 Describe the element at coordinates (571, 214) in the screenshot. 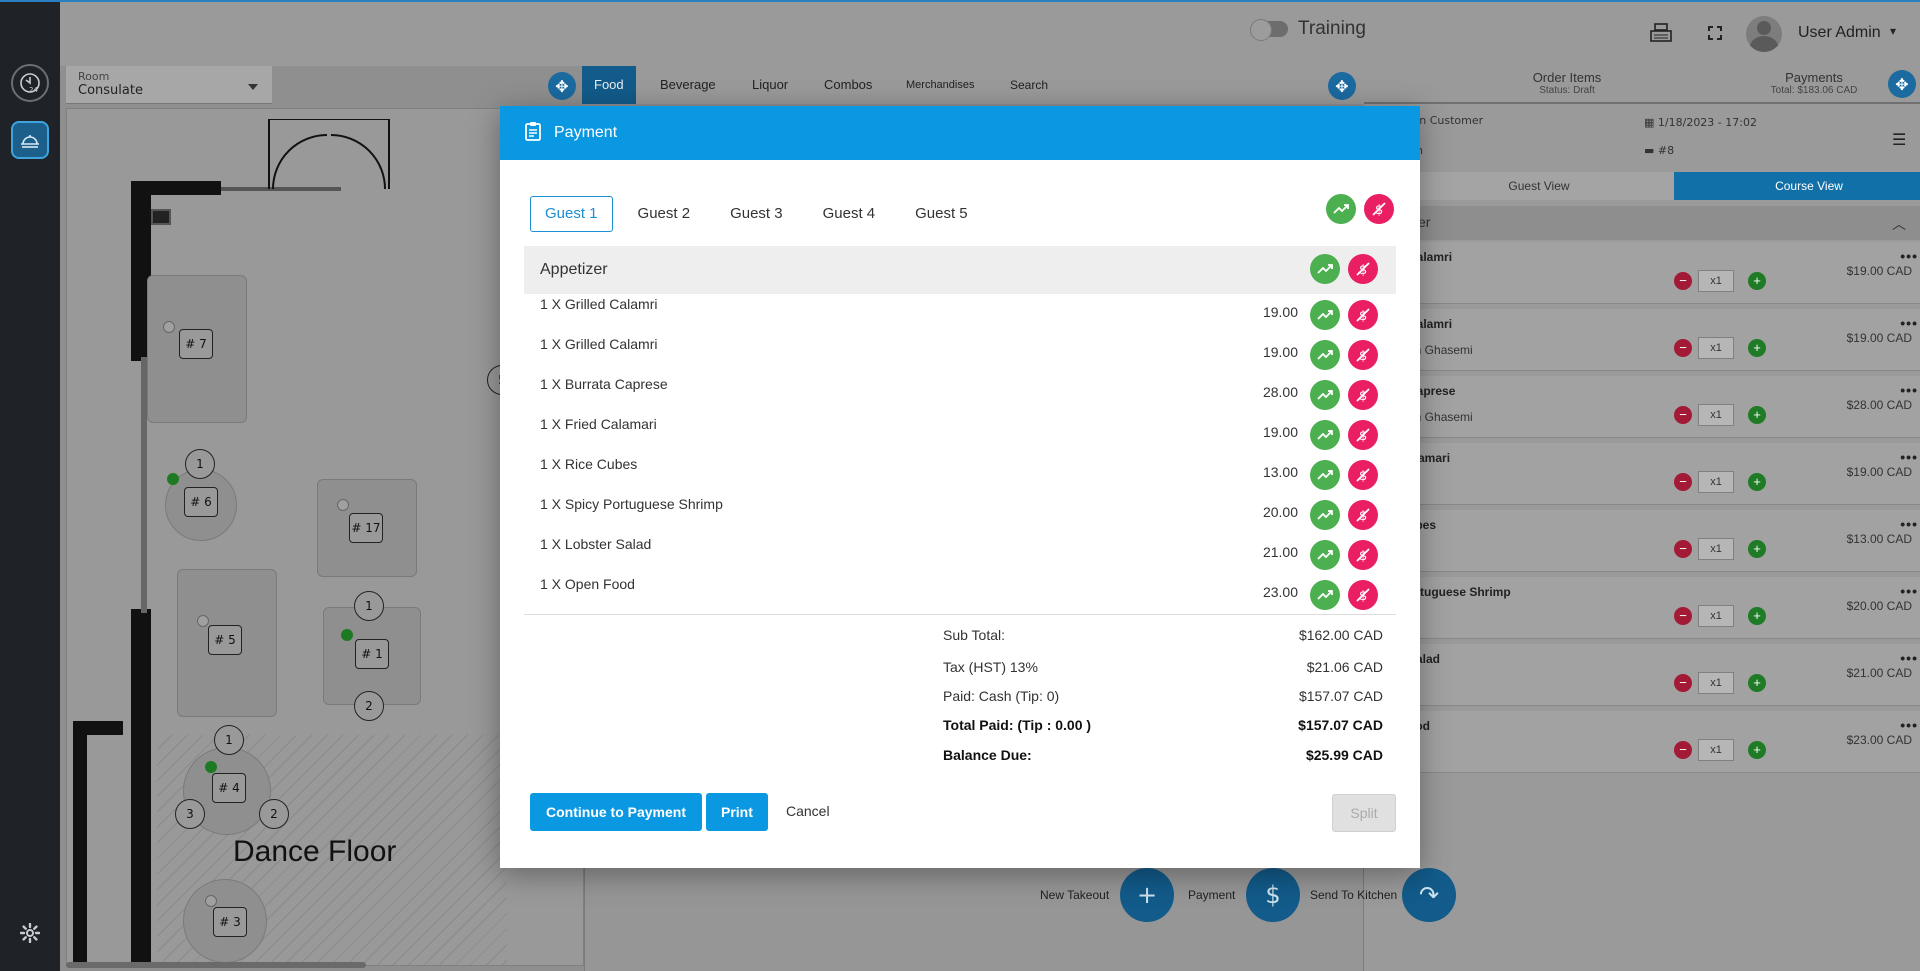

I see `tab-guest-1: Guest 1` at that location.